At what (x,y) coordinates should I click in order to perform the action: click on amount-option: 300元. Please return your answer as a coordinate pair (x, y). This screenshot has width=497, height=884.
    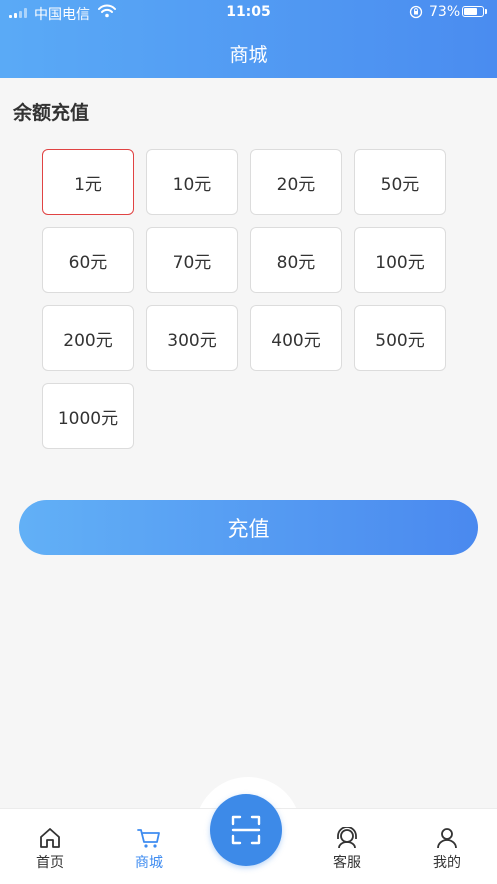
    Looking at the image, I should click on (192, 338).